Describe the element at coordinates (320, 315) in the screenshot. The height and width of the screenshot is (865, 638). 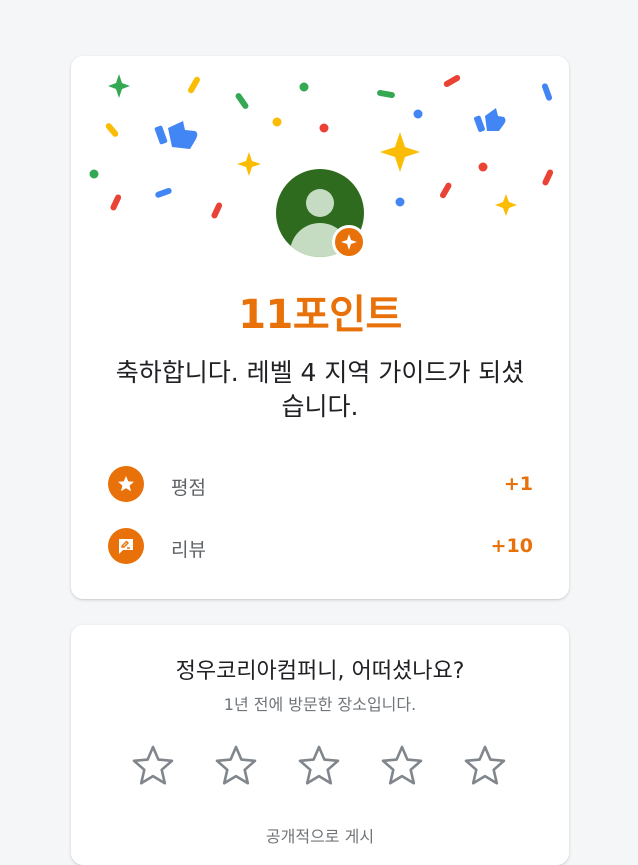
I see `points-title: 11포인트` at that location.